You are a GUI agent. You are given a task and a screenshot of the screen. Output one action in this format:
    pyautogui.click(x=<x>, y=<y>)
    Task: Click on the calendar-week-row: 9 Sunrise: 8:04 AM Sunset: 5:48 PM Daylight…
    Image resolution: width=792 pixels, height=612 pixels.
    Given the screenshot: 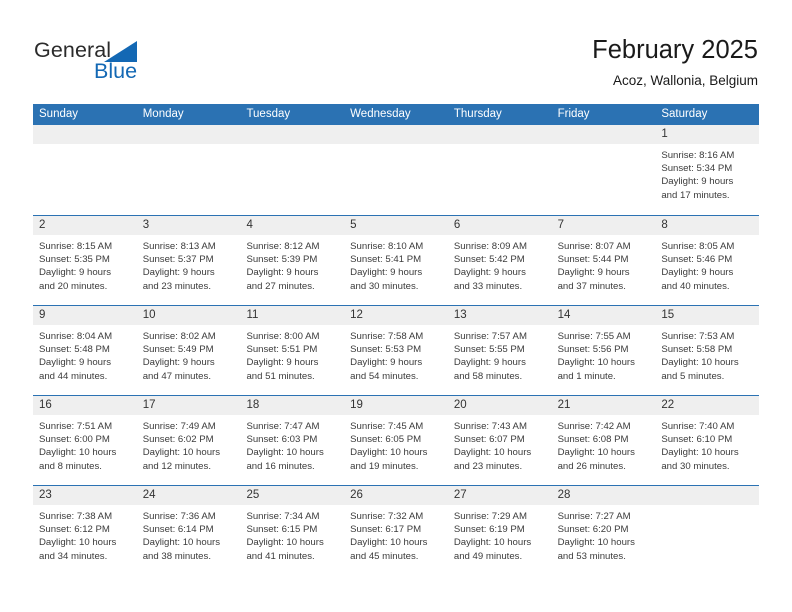 What is the action you would take?
    pyautogui.click(x=396, y=350)
    